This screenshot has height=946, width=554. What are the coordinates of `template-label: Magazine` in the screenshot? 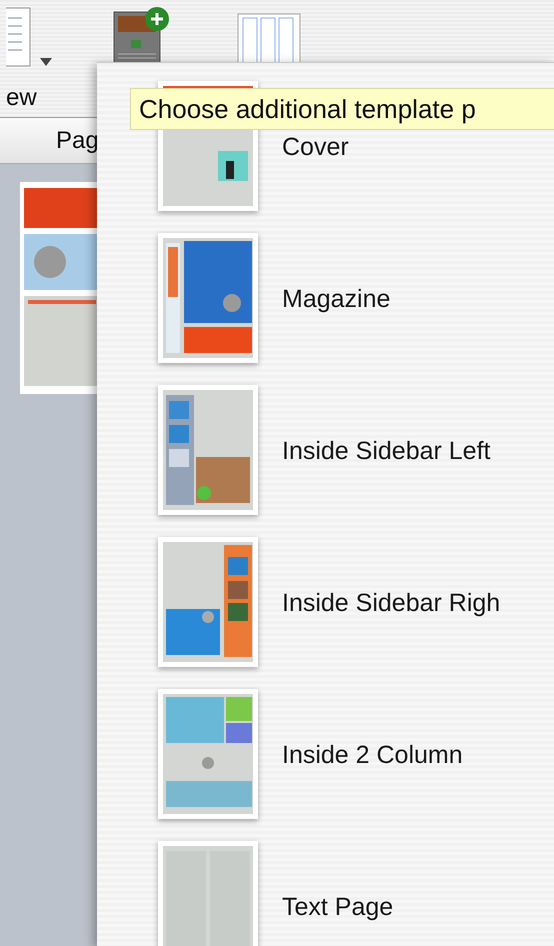 It's located at (336, 299).